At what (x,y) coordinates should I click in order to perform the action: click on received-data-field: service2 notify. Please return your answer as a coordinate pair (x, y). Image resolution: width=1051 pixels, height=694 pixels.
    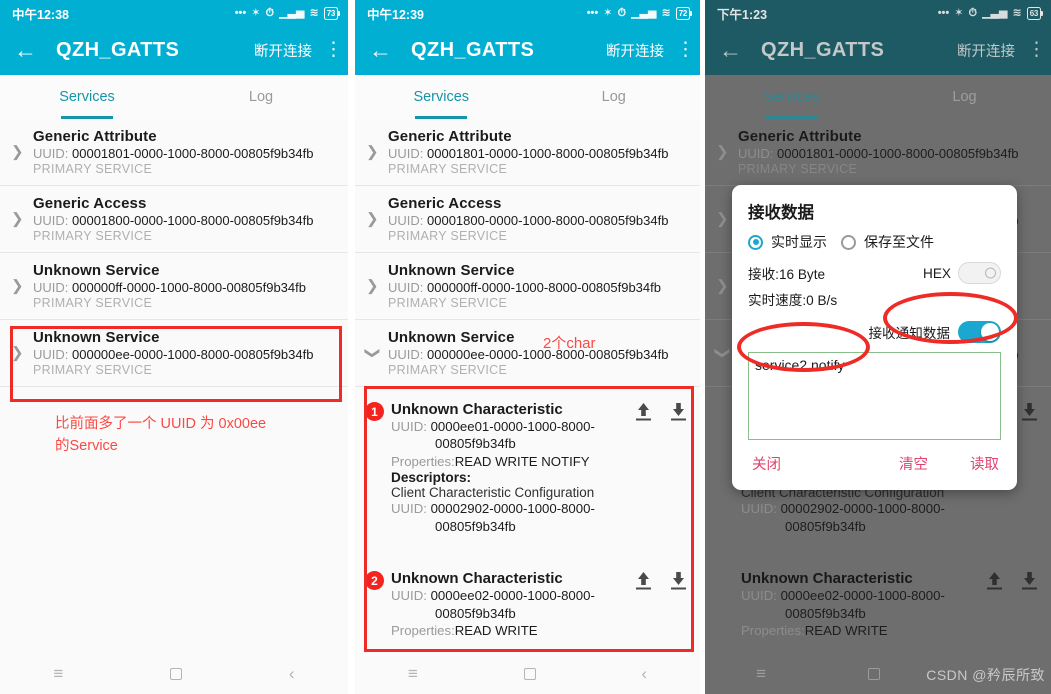
    Looking at the image, I should click on (874, 396).